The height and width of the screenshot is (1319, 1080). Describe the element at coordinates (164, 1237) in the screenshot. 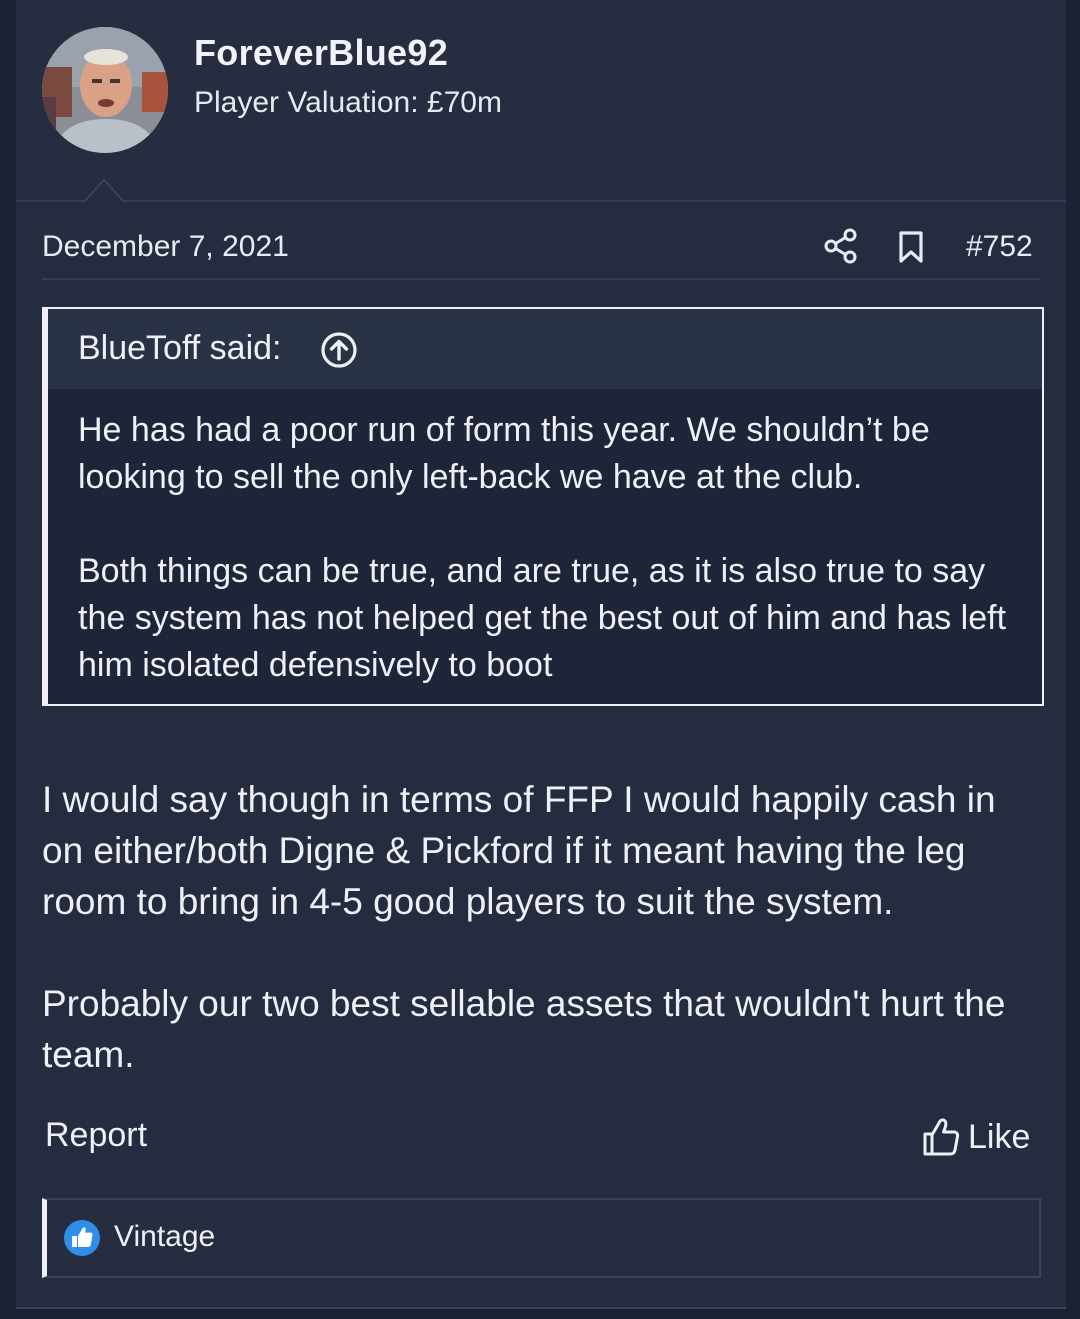

I see `reaction-user-link: Vintage` at that location.